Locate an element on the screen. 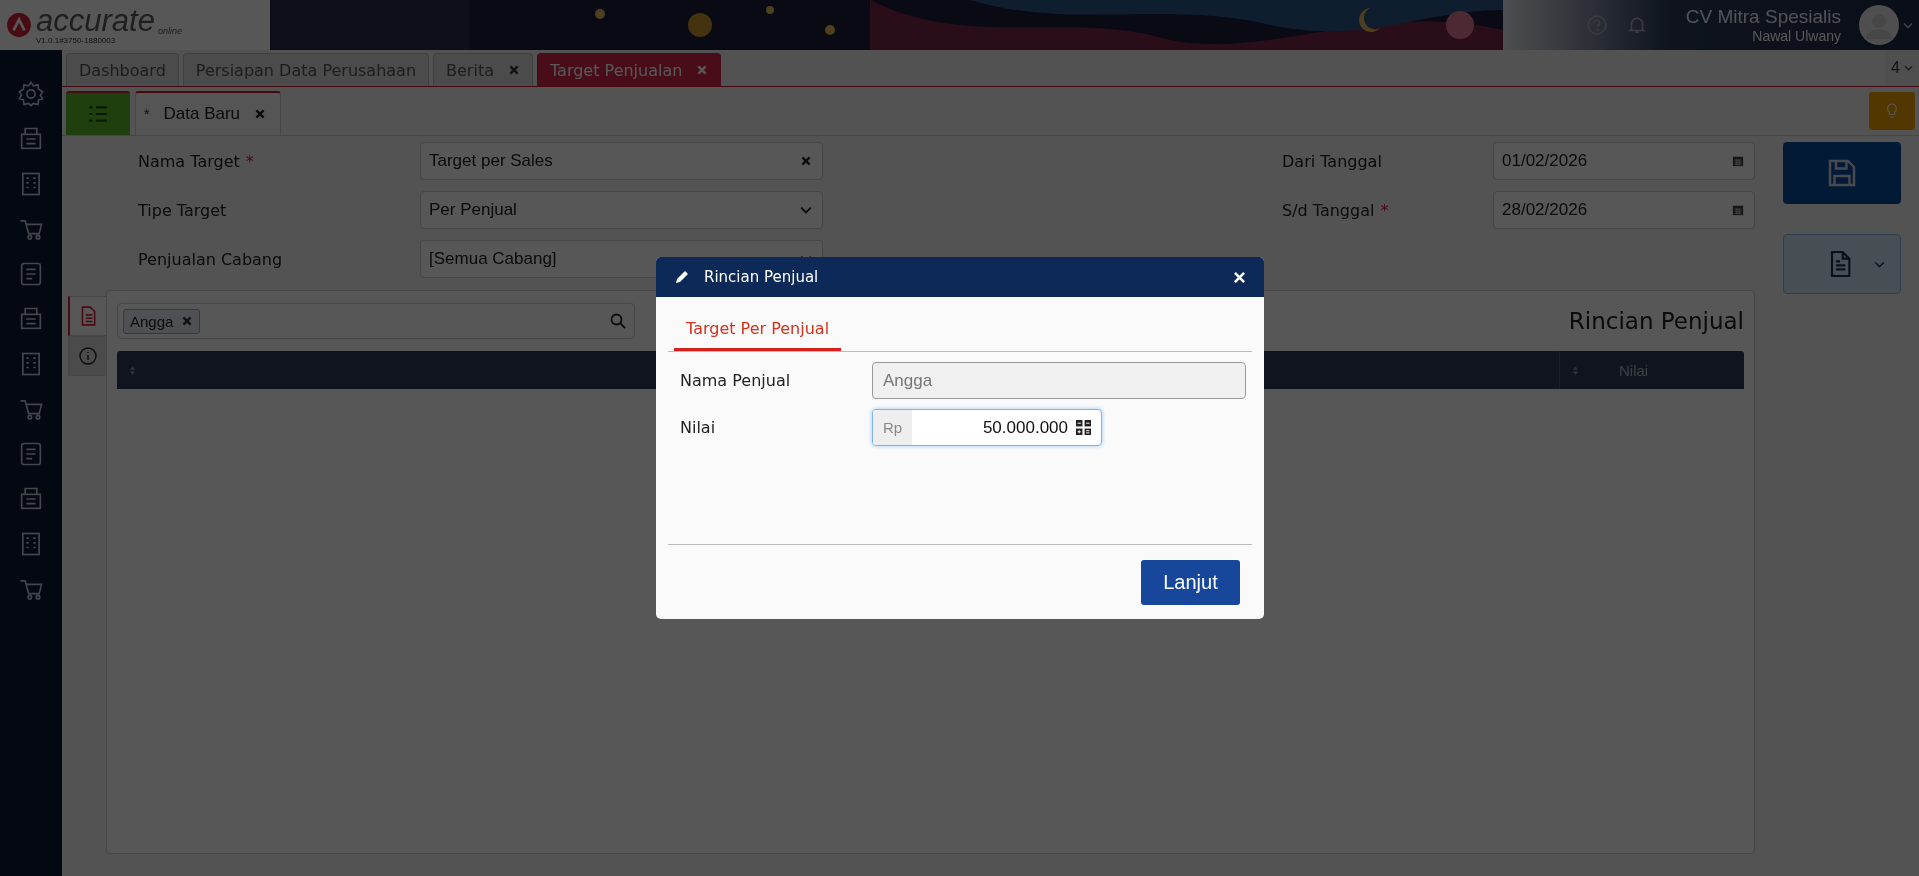  avatar-icon is located at coordinates (1879, 25).